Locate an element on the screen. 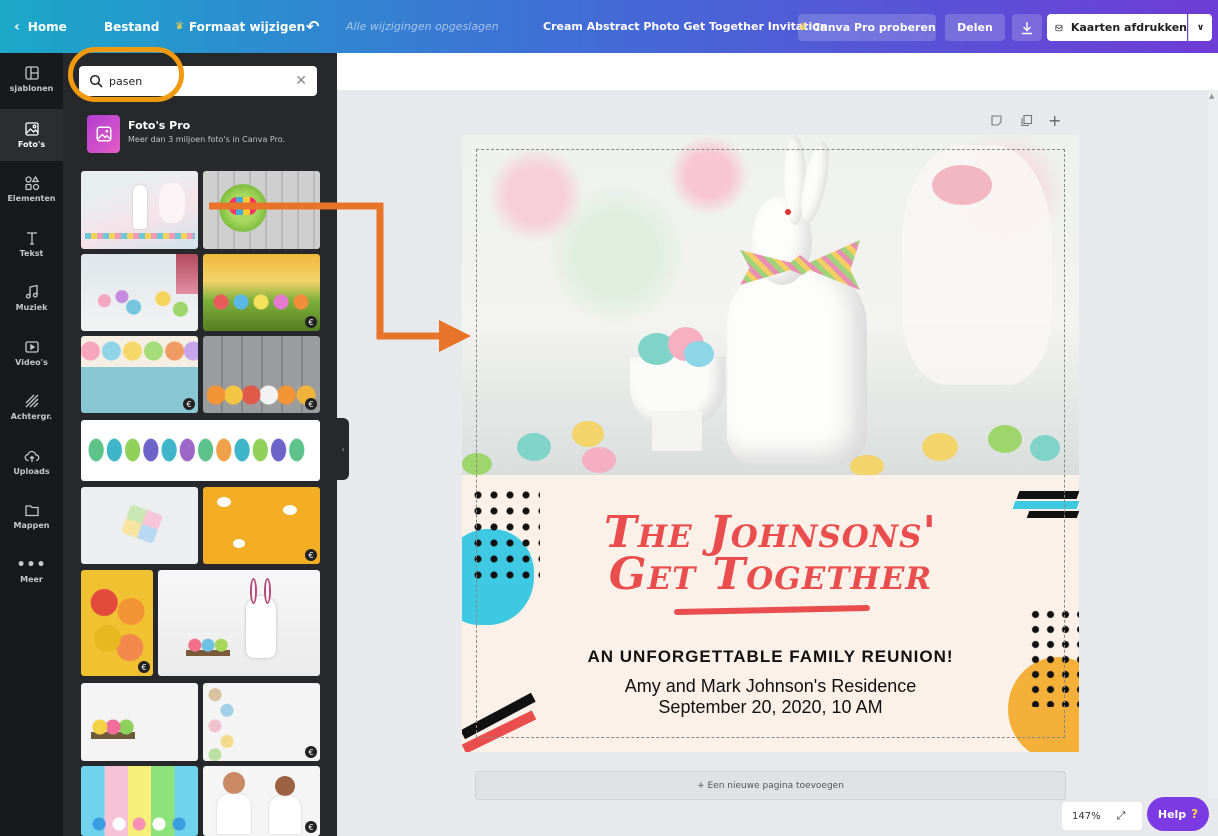 The width and height of the screenshot is (1218, 836). print-cards-label: Kaarten afdrukken is located at coordinates (1128, 27).